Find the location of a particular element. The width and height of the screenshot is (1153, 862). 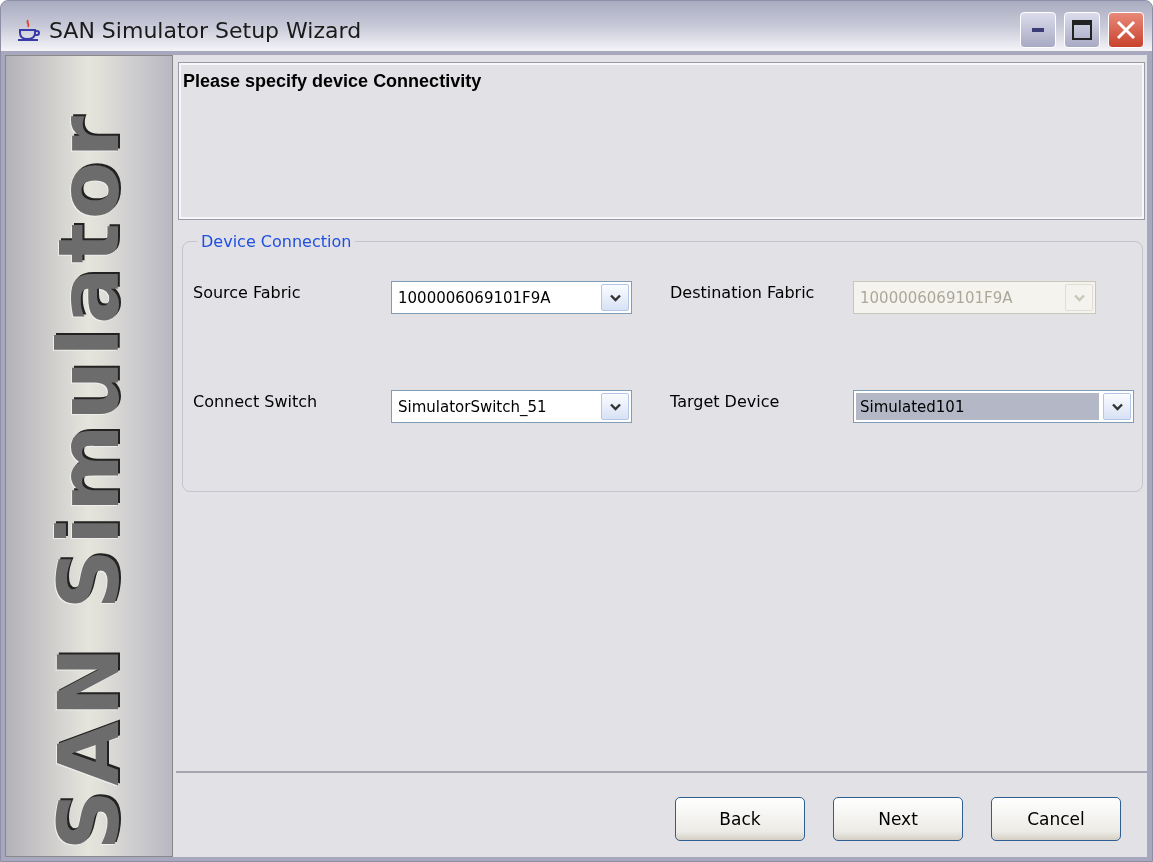

wizard-button: Cancel is located at coordinates (1056, 819).